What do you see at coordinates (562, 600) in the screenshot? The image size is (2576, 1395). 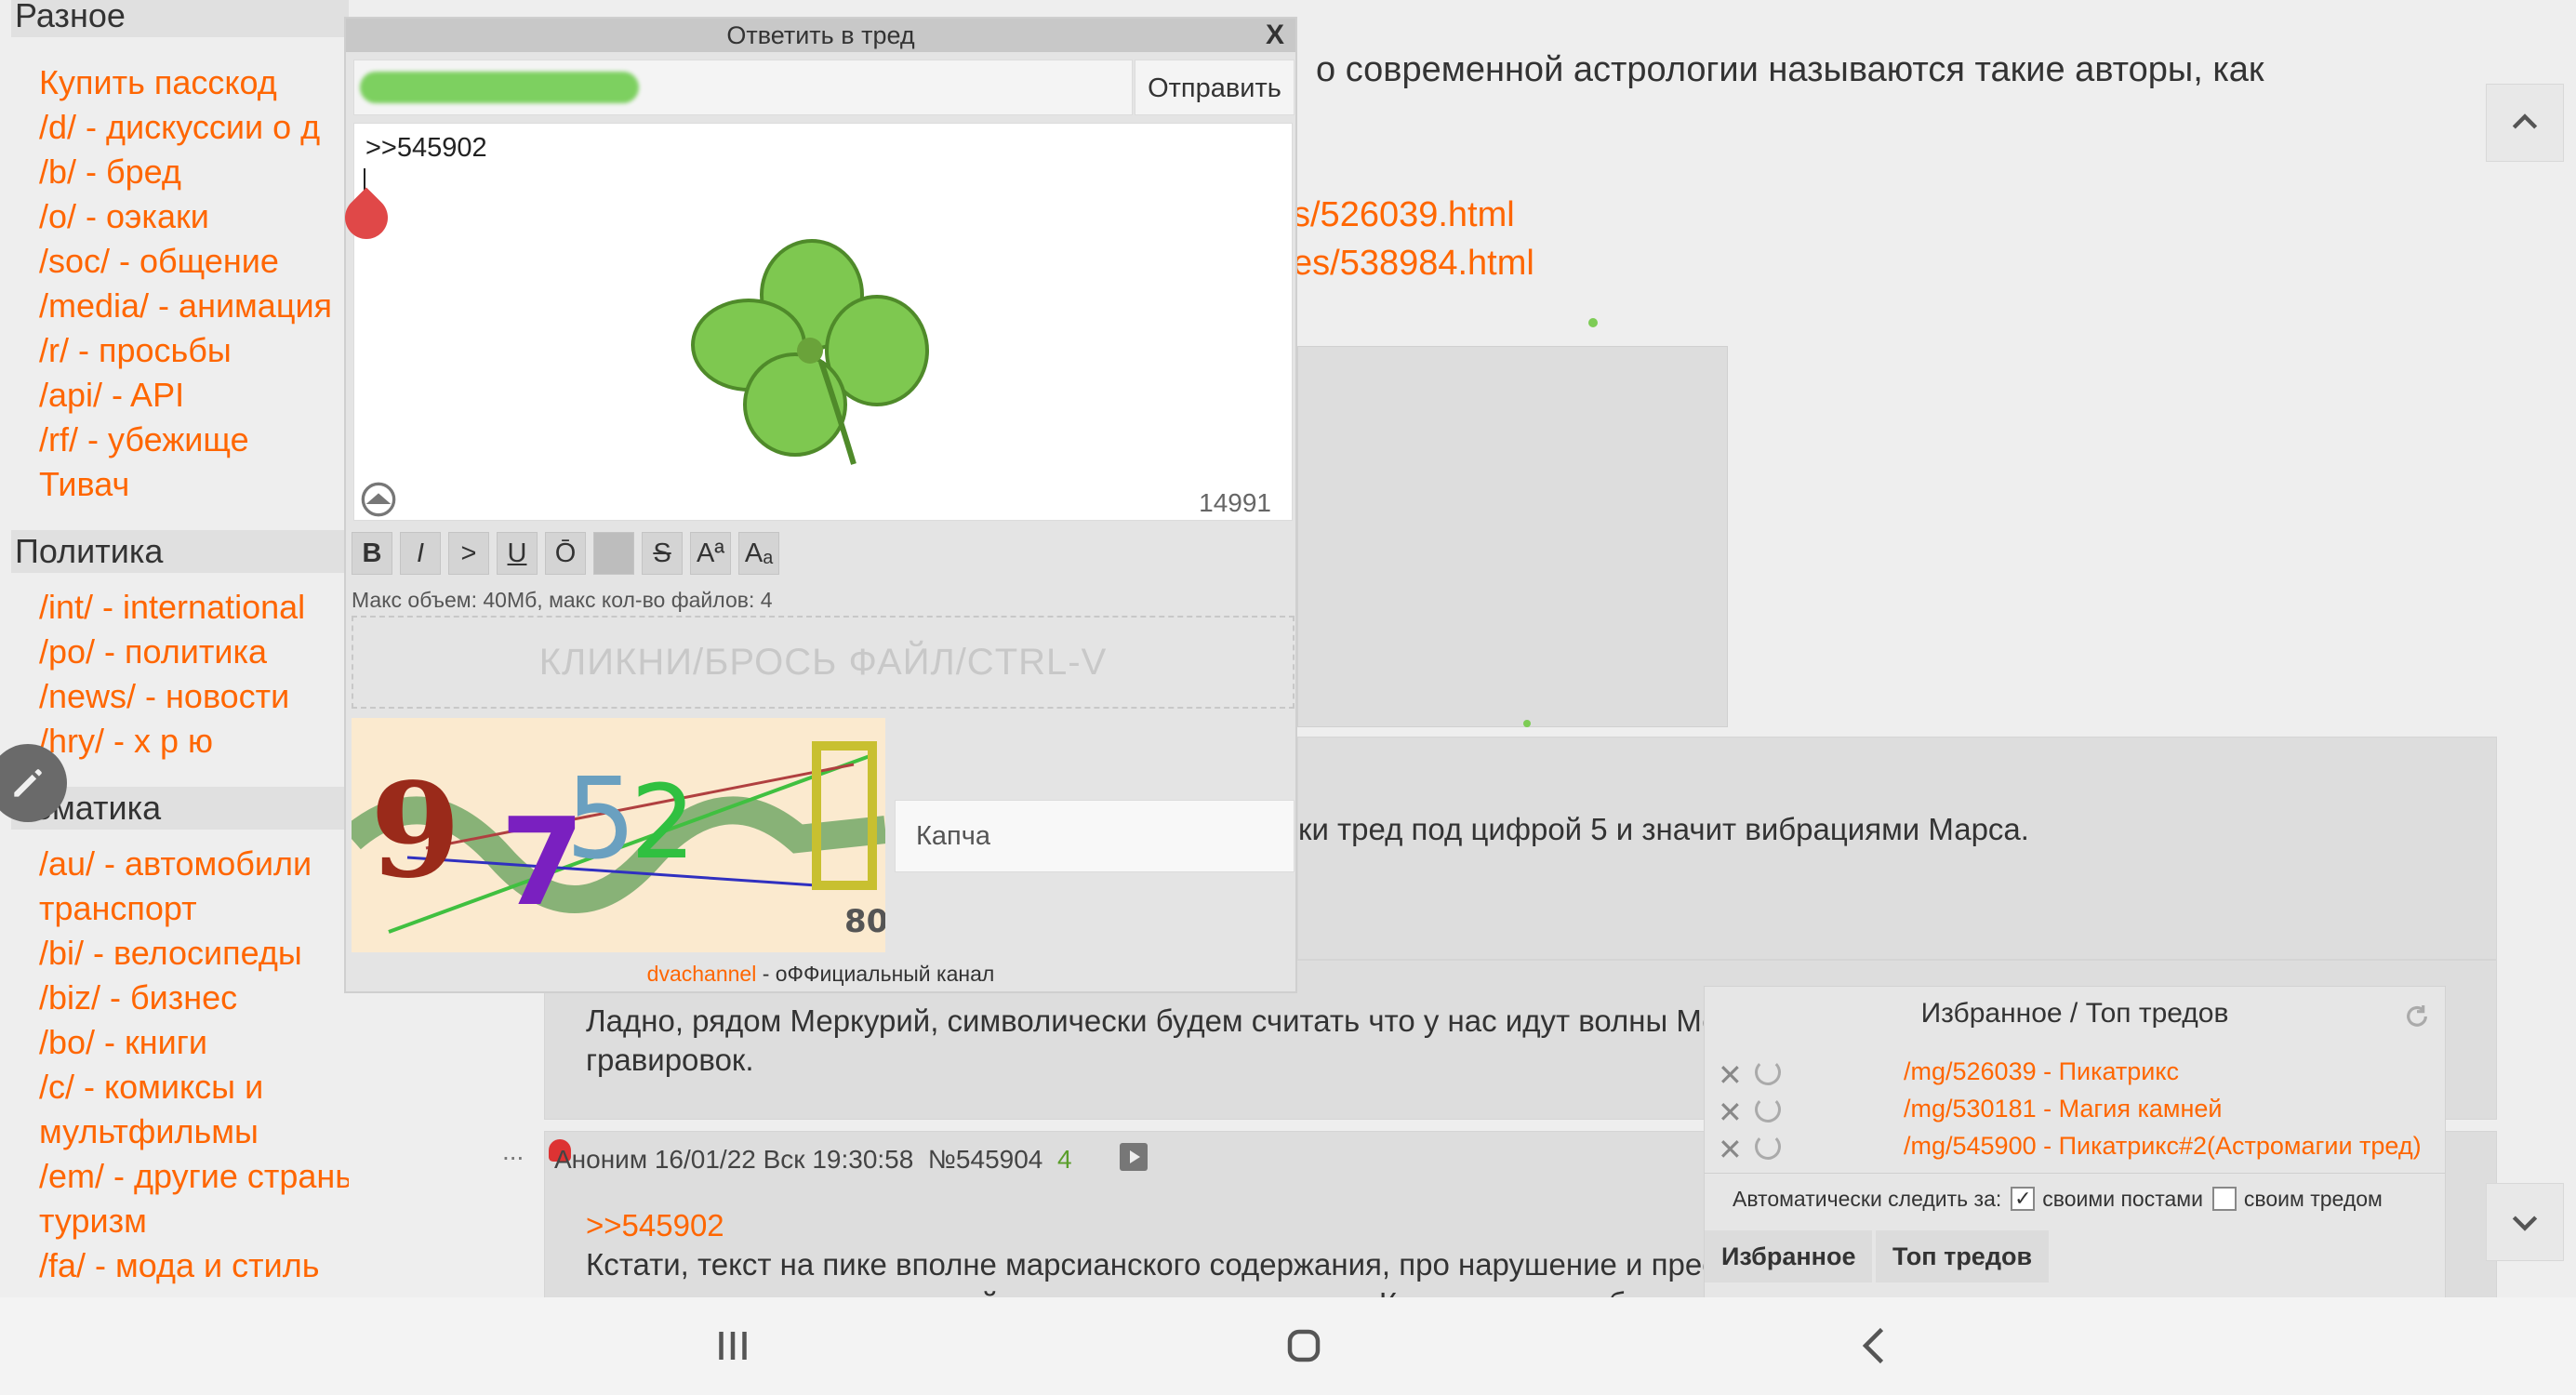 I see `upload-limits: Макс объем: 40Мб, макс кол-во файлов: 4` at bounding box center [562, 600].